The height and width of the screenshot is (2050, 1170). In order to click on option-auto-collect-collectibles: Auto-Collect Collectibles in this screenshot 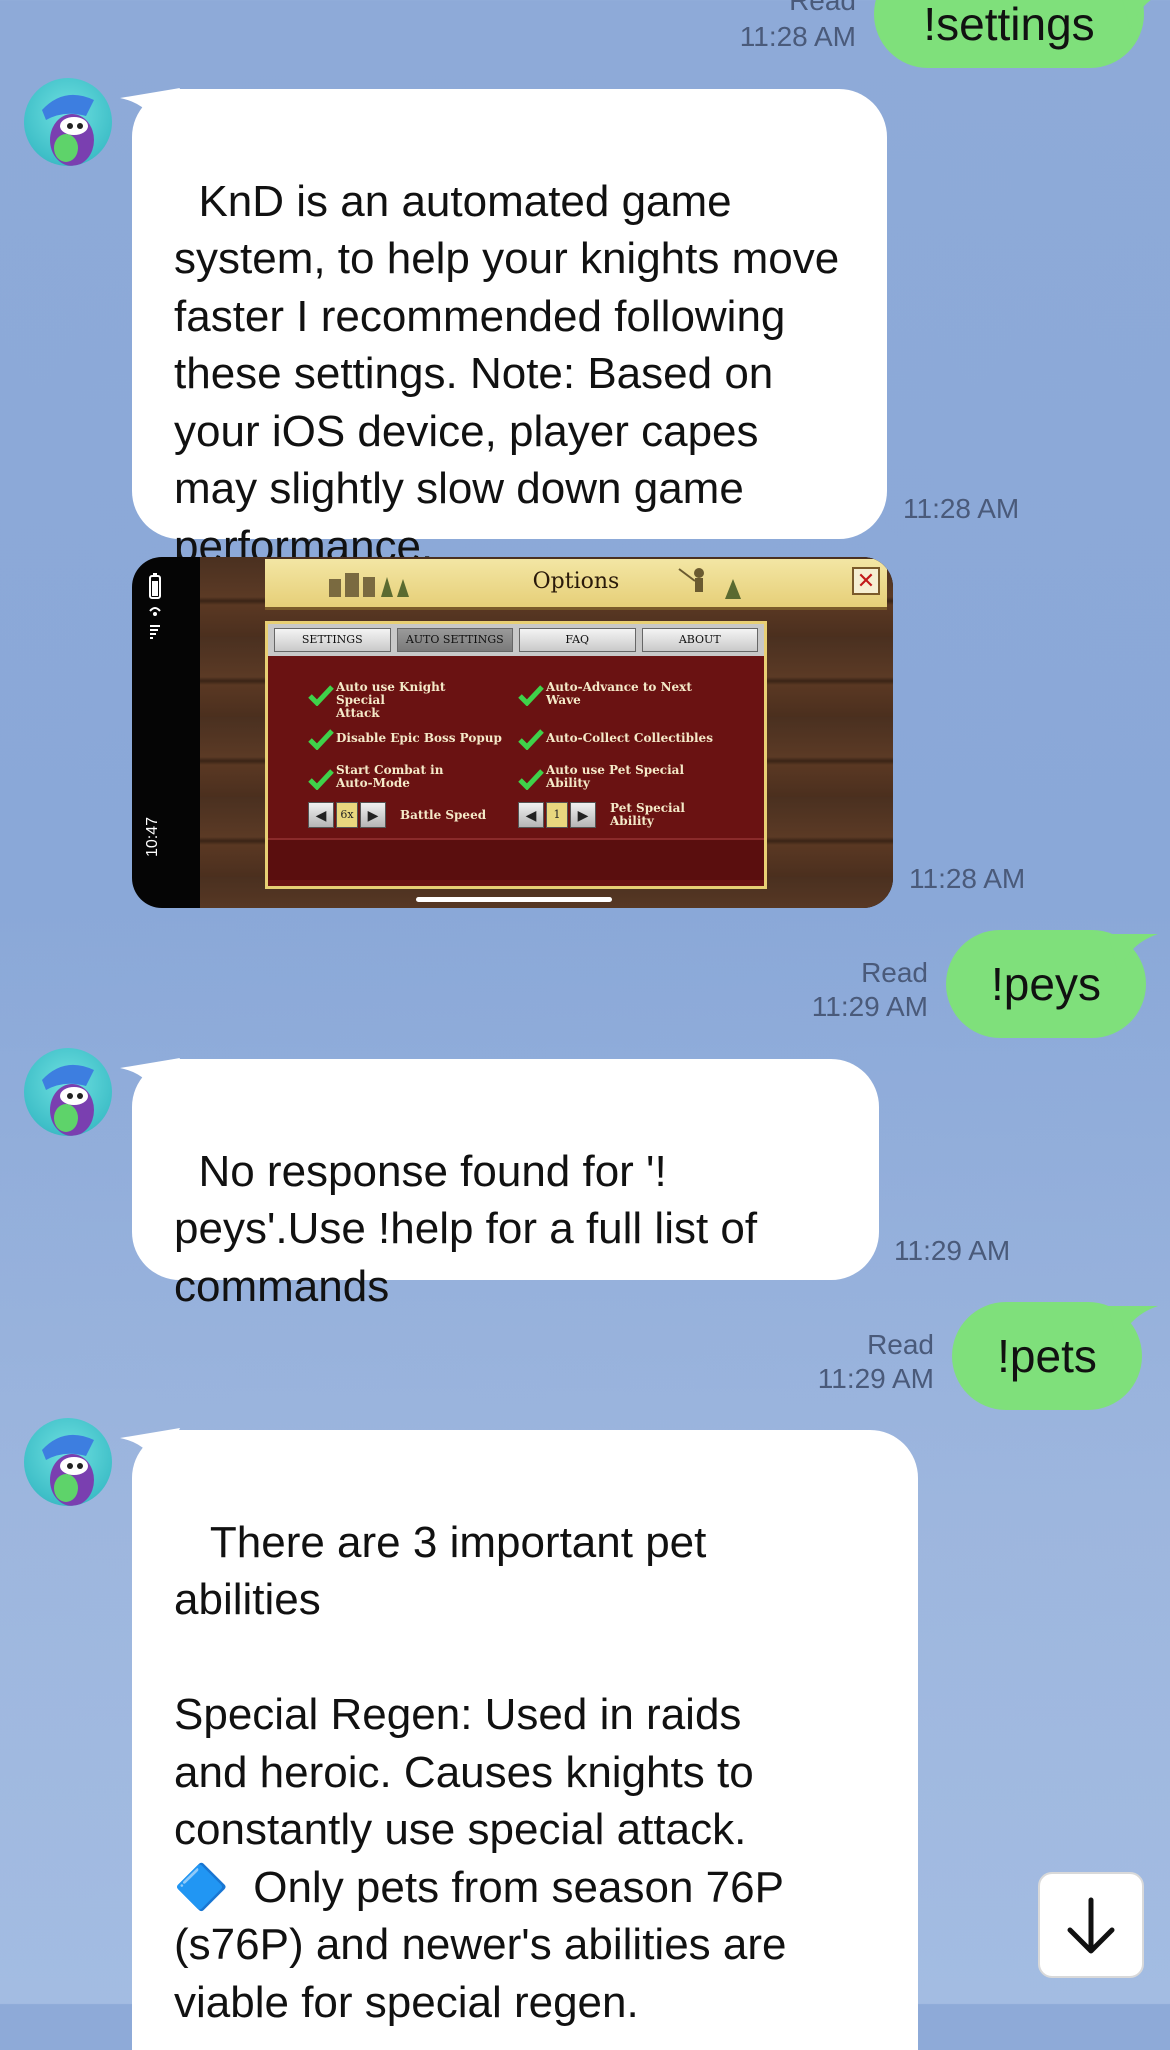, I will do `click(641, 738)`.